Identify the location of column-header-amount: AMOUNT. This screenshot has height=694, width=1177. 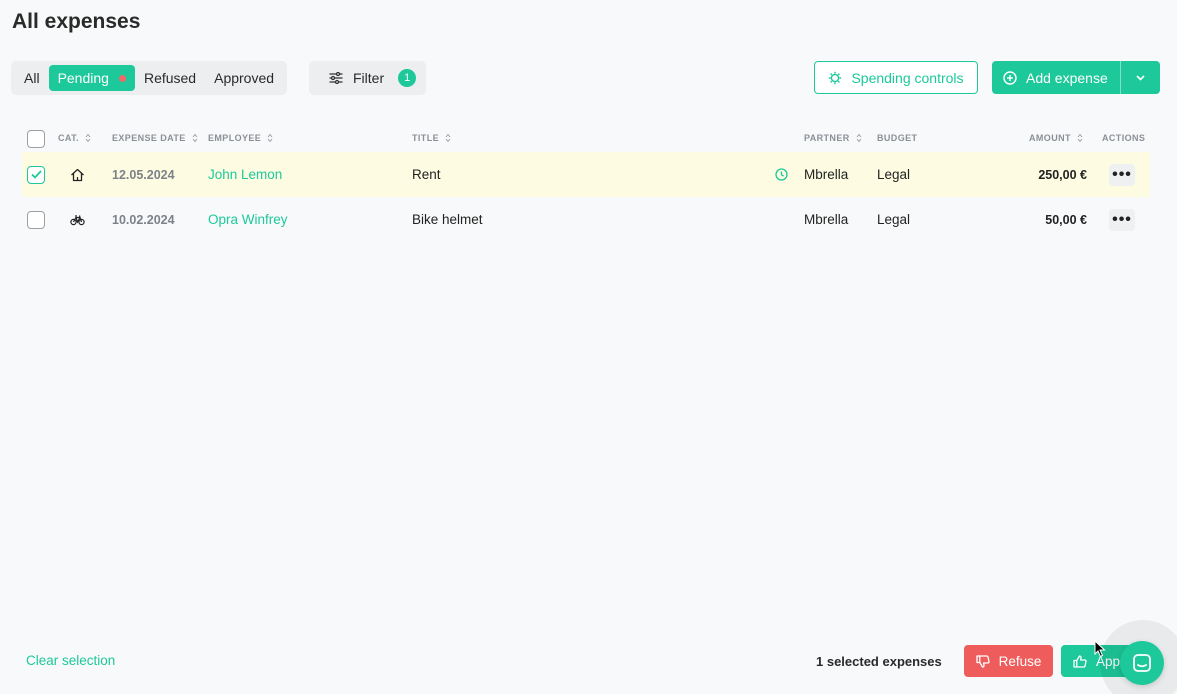
(1056, 138).